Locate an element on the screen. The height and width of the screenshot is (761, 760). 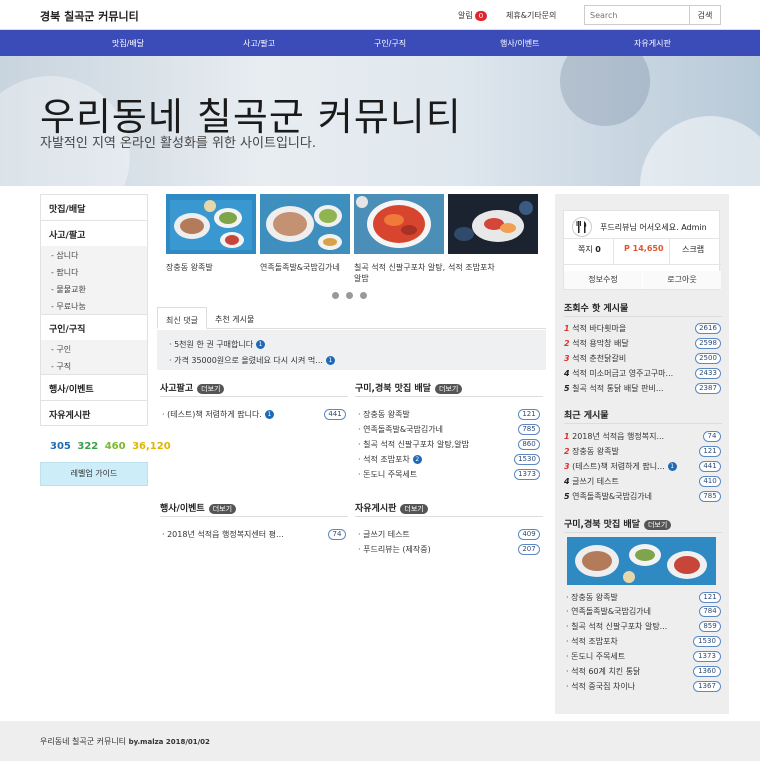
post-title: 석적 춘천닭갈비 is located at coordinates (599, 358).